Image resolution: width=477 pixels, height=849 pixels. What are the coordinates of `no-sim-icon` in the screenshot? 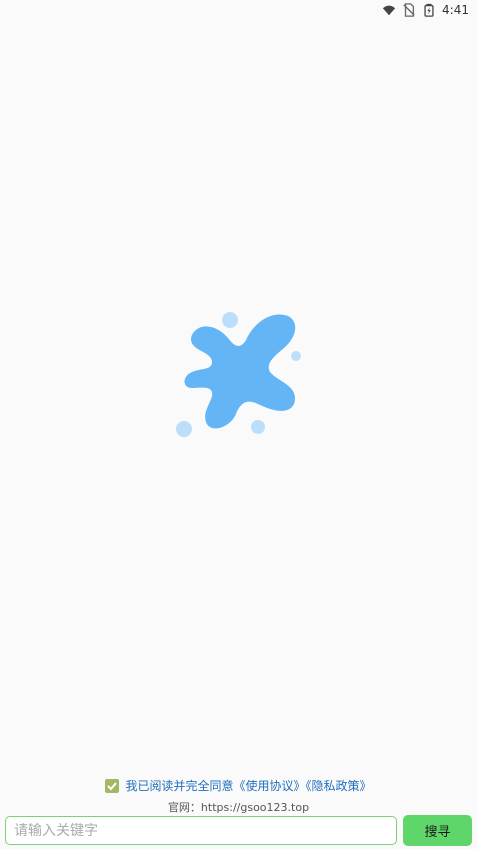 It's located at (409, 10).